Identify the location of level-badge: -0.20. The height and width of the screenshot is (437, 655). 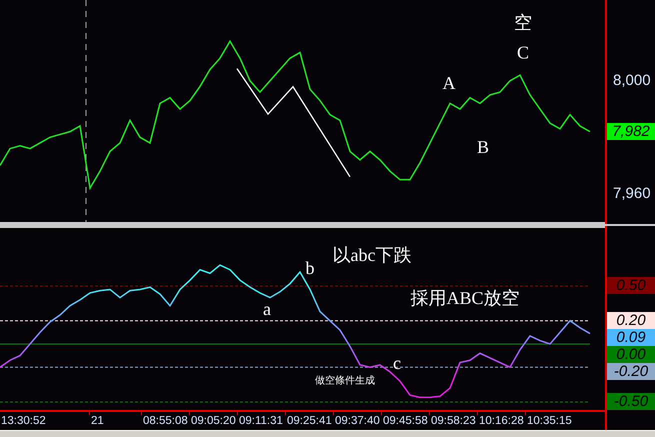
(631, 371).